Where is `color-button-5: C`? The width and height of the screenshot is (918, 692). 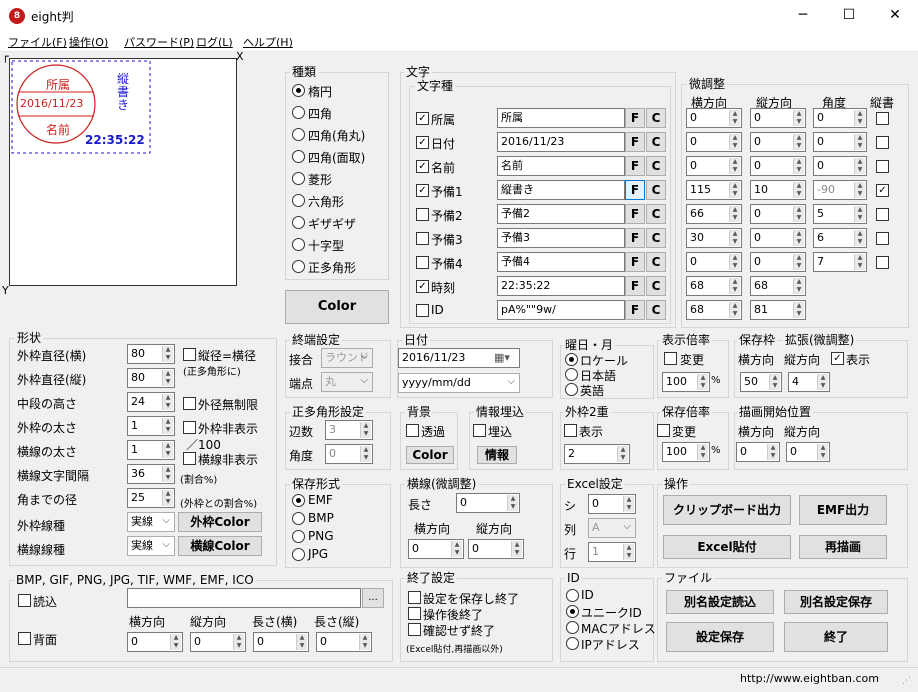
color-button-5: C is located at coordinates (656, 238).